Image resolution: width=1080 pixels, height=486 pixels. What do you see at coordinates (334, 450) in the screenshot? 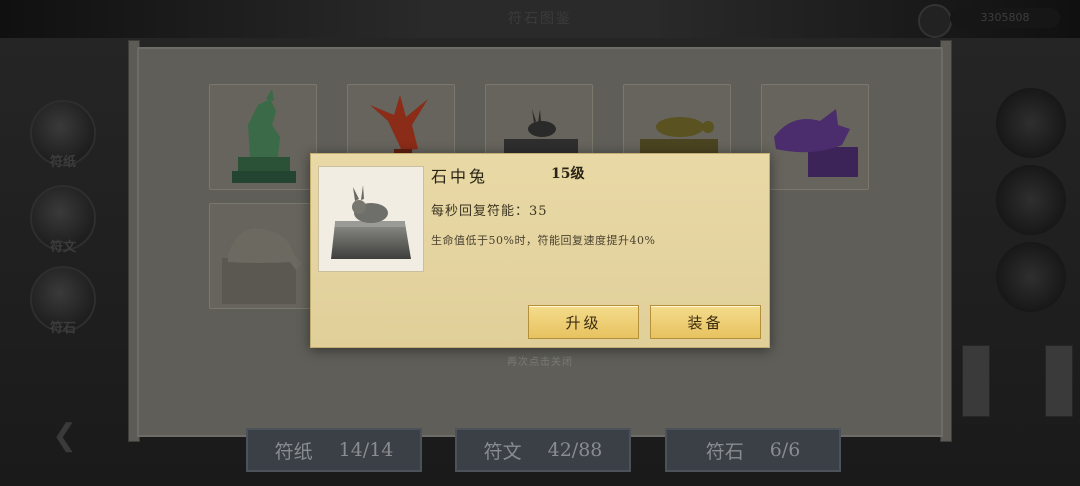
I see `tab-paper: 符纸 14/14` at bounding box center [334, 450].